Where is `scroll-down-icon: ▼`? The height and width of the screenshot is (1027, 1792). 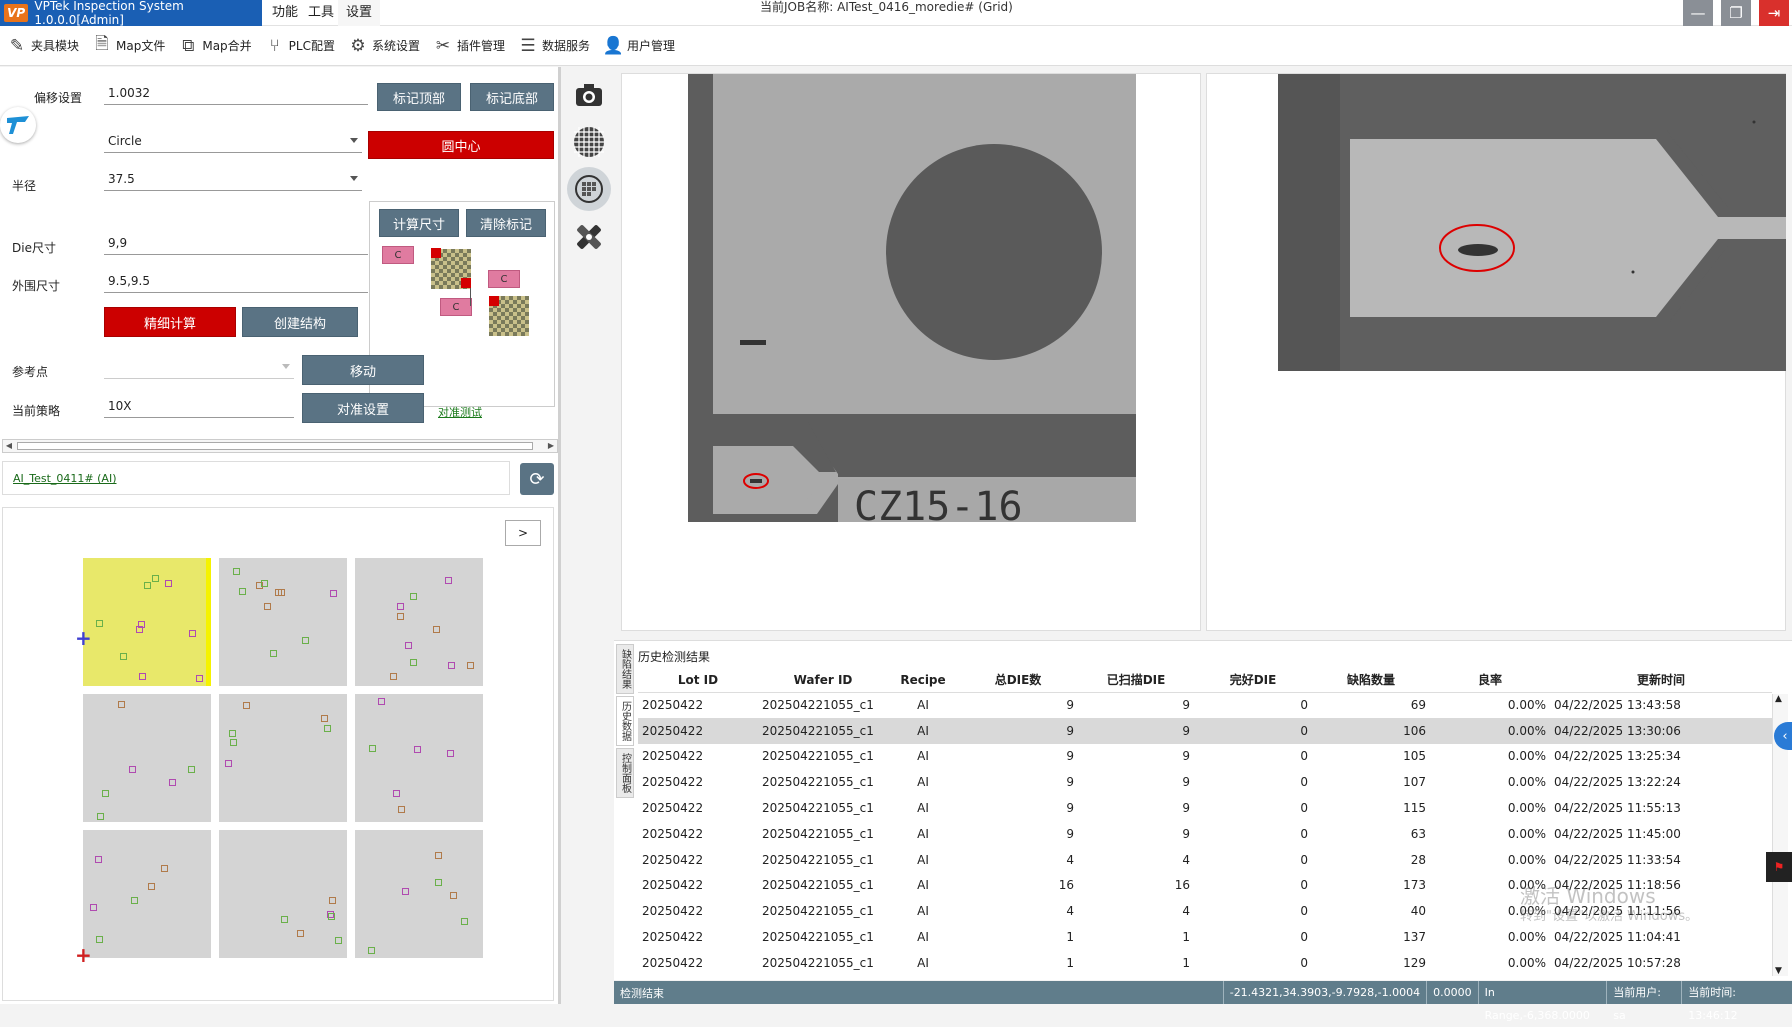 scroll-down-icon: ▼ is located at coordinates (1778, 971).